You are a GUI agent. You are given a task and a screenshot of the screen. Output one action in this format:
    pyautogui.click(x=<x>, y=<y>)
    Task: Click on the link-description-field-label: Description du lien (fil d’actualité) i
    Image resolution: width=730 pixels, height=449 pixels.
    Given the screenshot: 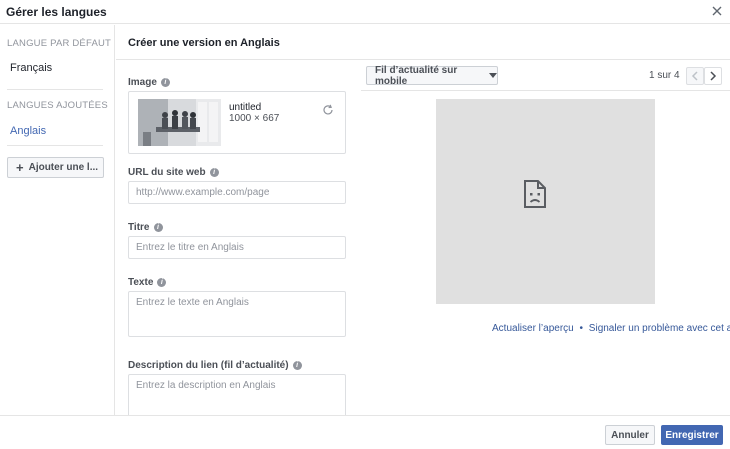 What is the action you would take?
    pyautogui.click(x=215, y=365)
    